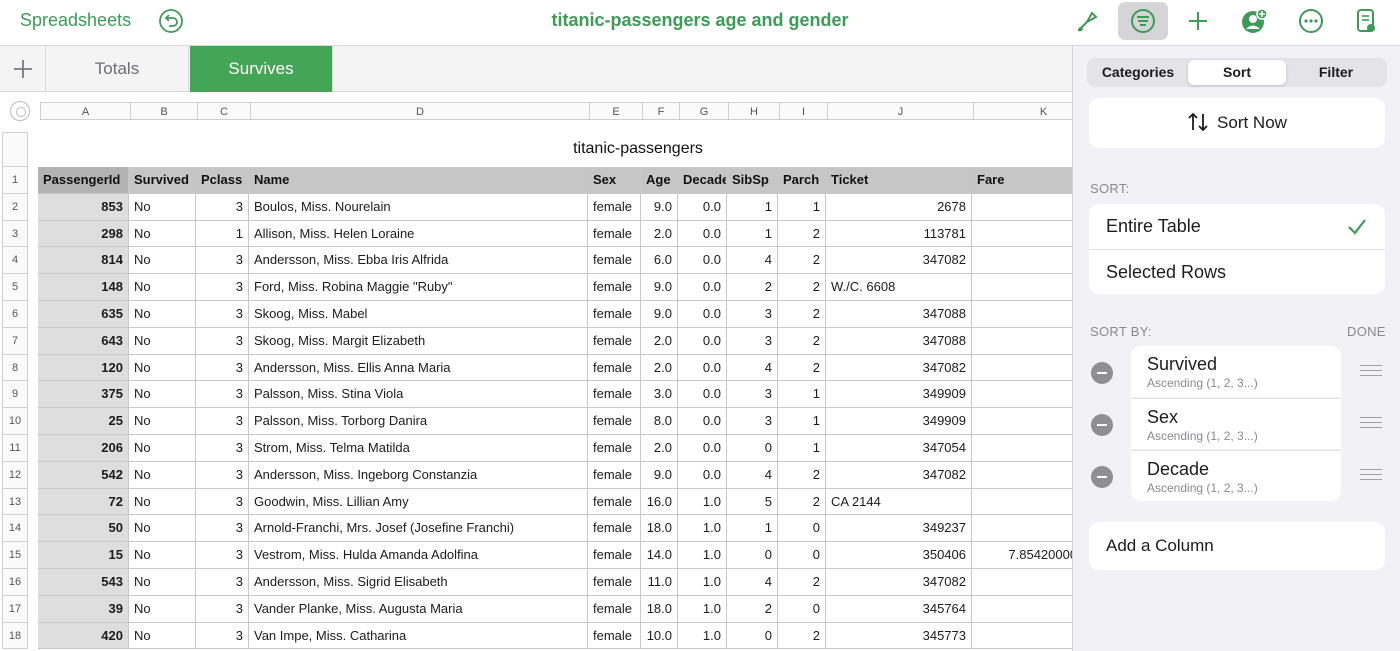 This screenshot has height=651, width=1400. I want to click on row-header-10: 10, so click(15, 421).